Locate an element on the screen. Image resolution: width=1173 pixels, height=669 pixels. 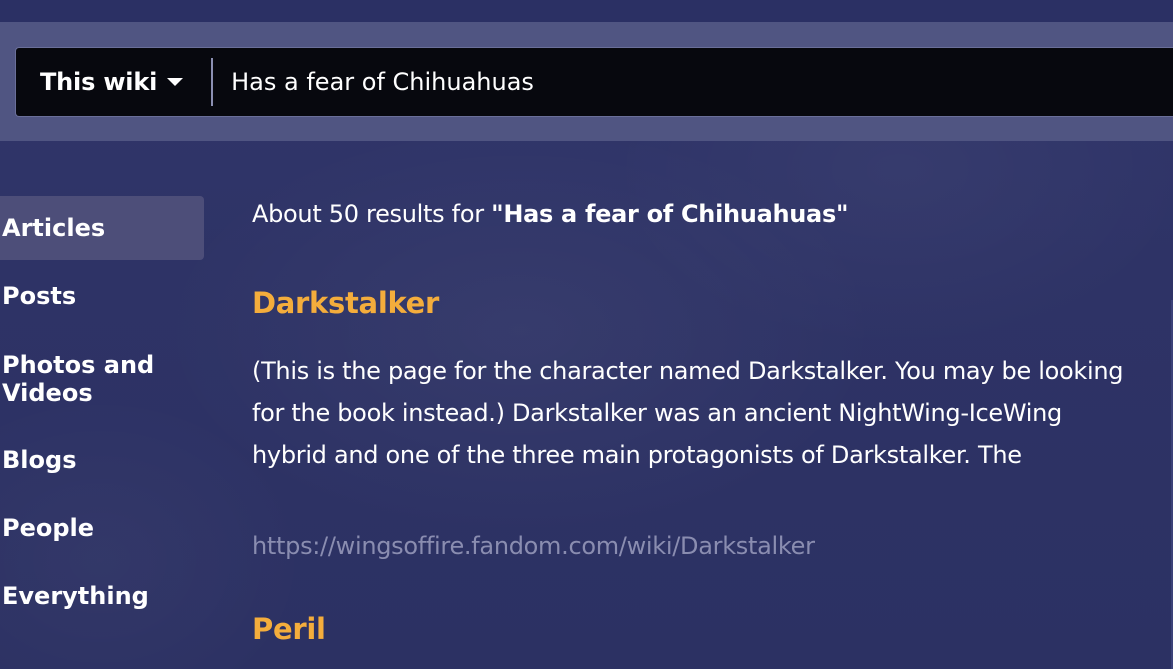
top-strip is located at coordinates (586, 11).